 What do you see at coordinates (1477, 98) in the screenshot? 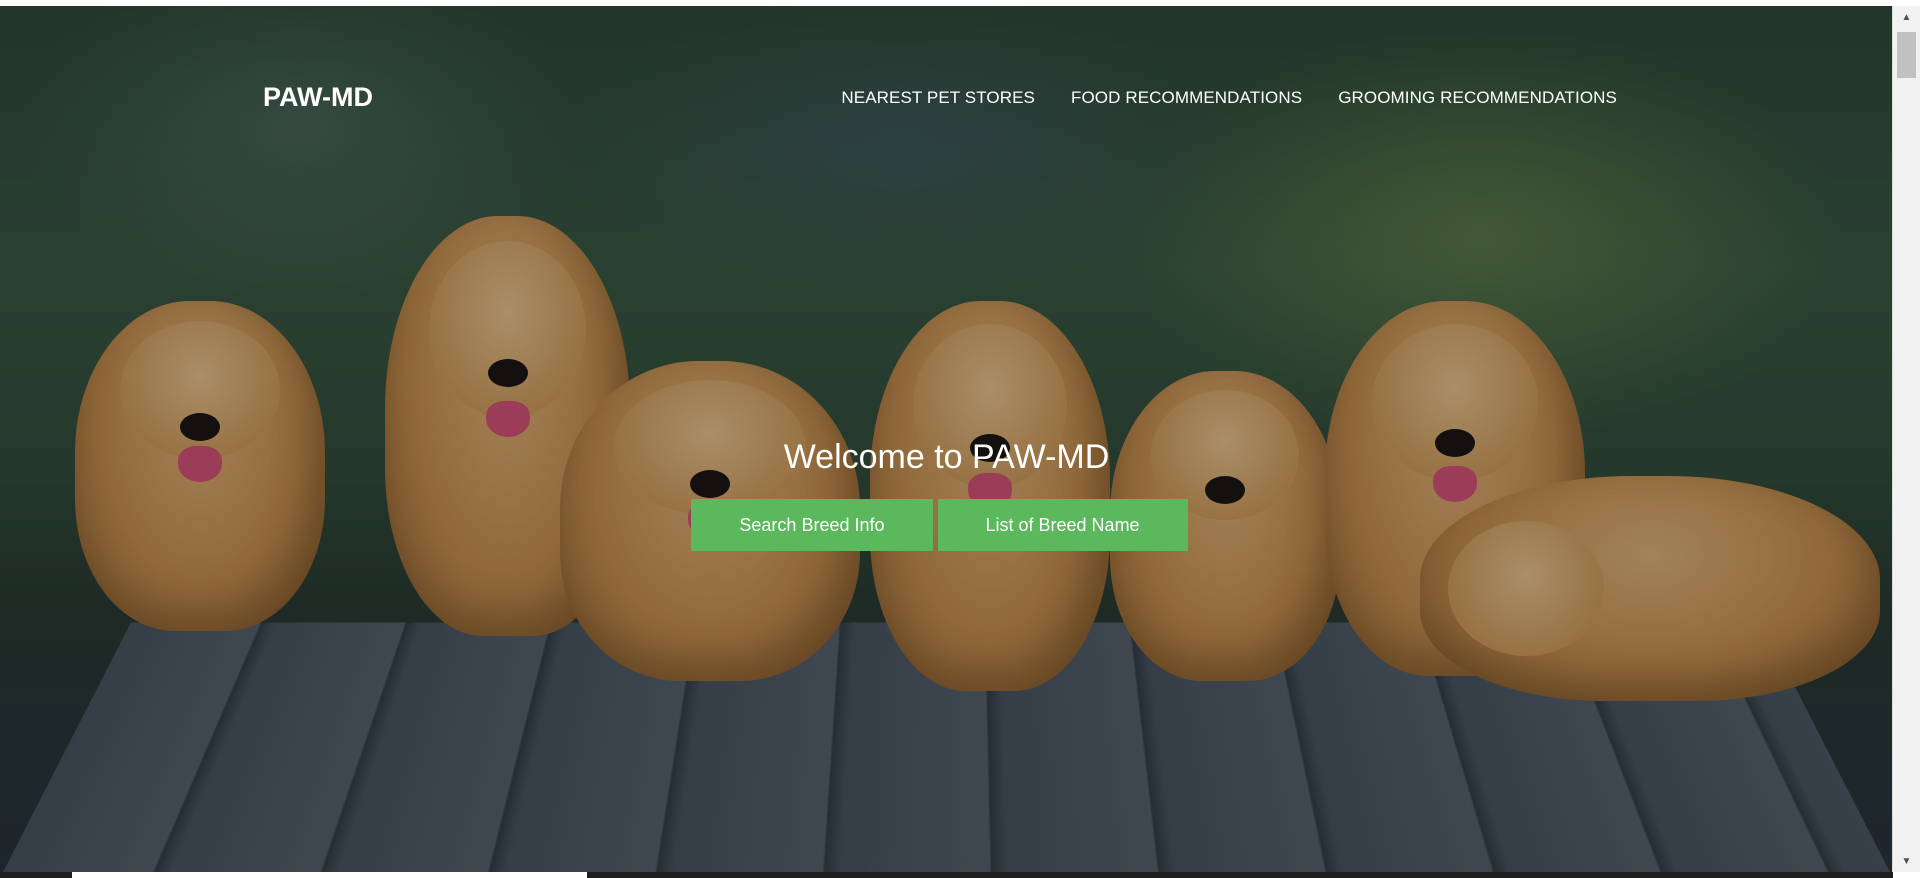
I see `nav-link-grooming-recommendations: GROOMING RECOMMENDATIONS` at bounding box center [1477, 98].